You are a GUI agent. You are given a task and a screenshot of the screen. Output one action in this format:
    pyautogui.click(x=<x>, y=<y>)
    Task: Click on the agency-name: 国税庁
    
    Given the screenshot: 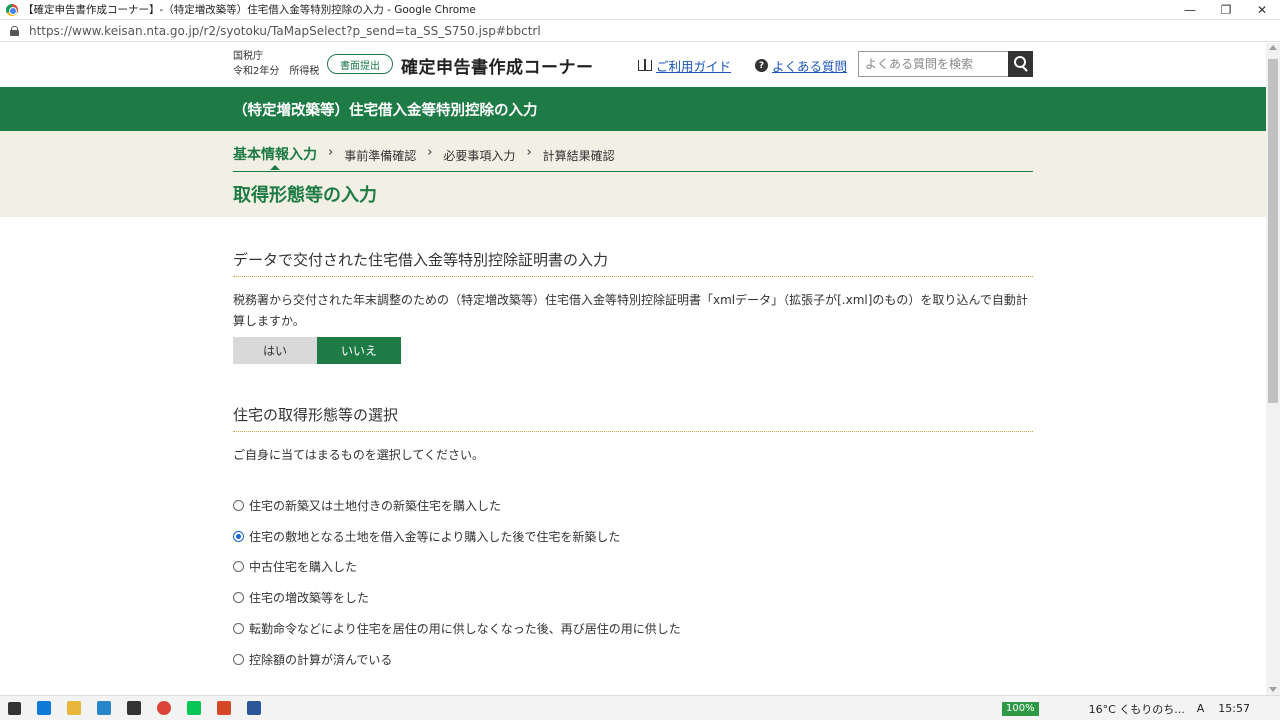 What is the action you would take?
    pyautogui.click(x=248, y=56)
    